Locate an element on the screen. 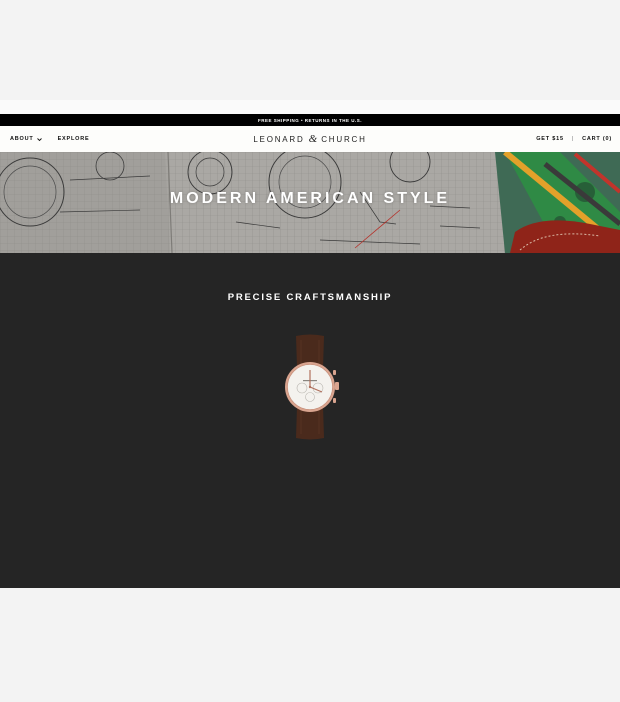 This screenshot has height=702, width=620. promo-text: FREE SHIPPING • RETURNS IN THE U.S. is located at coordinates (310, 120).